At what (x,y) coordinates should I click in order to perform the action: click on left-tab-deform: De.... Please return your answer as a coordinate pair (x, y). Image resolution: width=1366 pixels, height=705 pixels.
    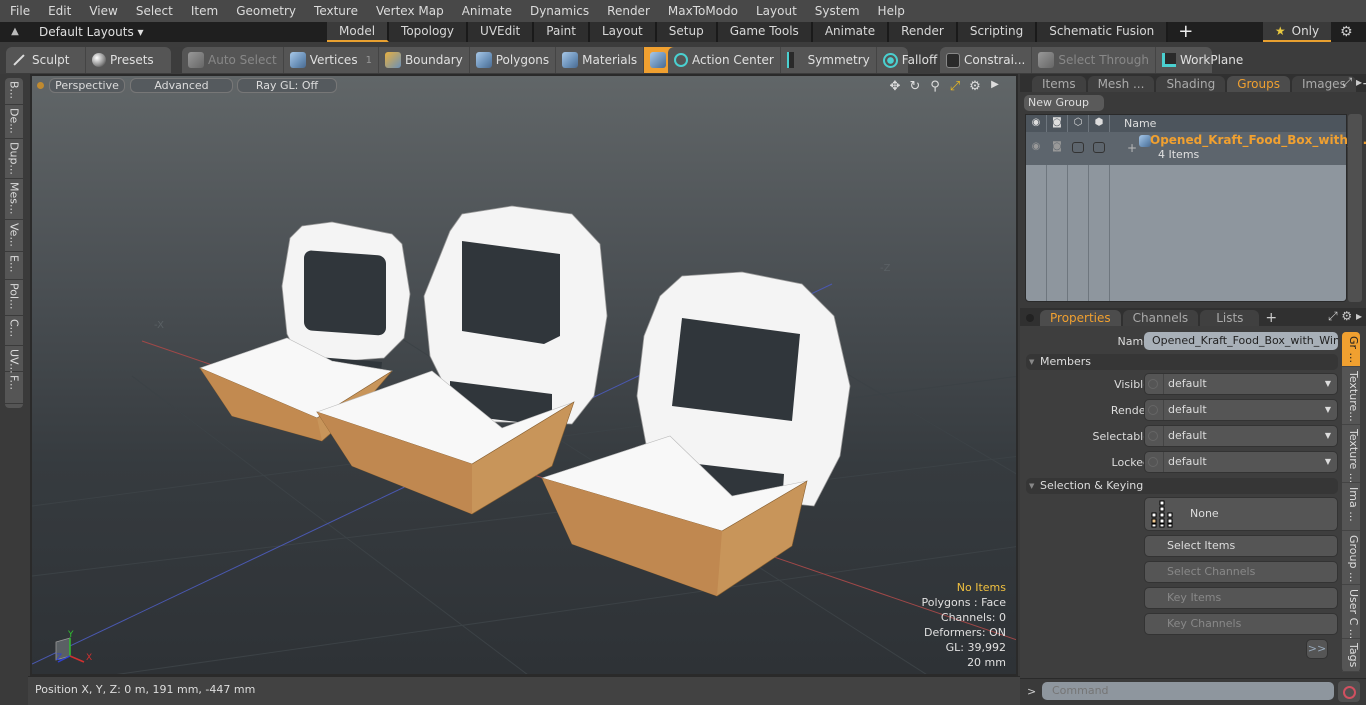
    Looking at the image, I should click on (14, 122).